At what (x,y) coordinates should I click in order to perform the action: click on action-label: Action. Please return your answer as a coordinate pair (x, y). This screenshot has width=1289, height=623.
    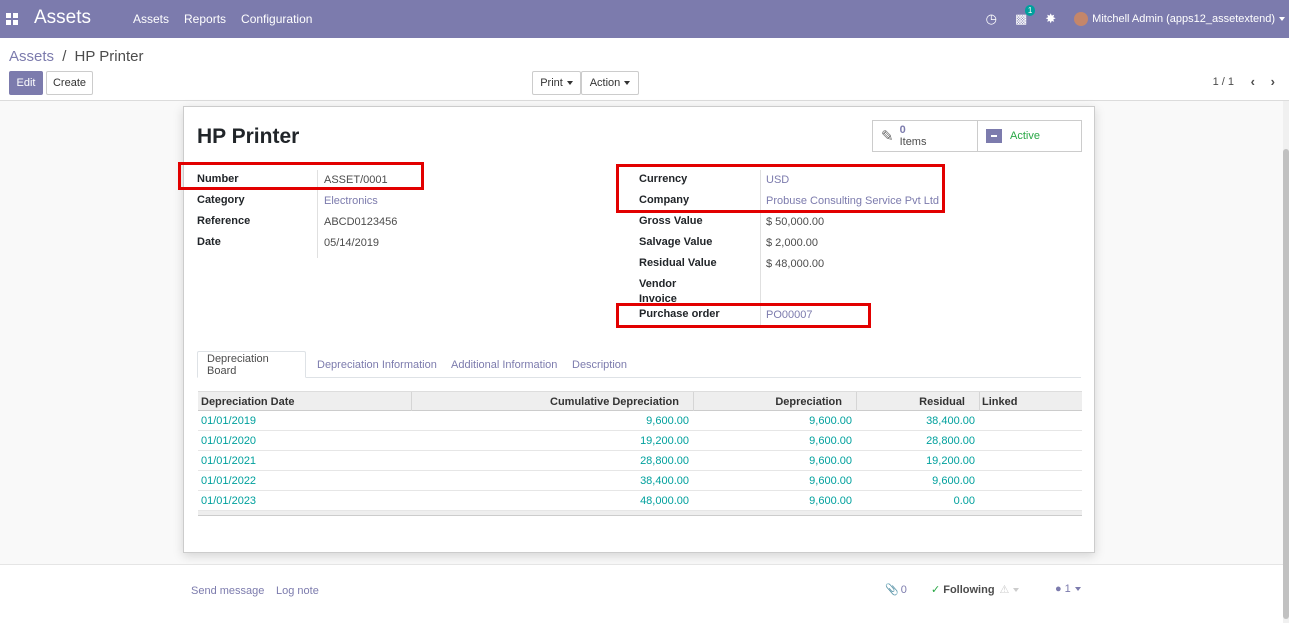
    Looking at the image, I should click on (605, 83).